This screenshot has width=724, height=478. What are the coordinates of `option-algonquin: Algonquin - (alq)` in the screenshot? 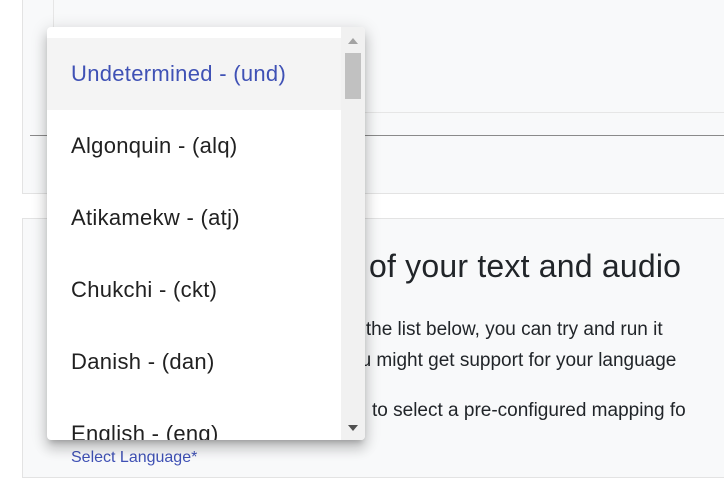 It's located at (194, 146).